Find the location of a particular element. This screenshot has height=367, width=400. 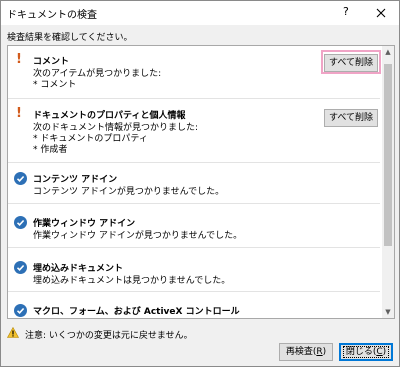

remove-all-comments-button: すべて削除 is located at coordinates (351, 63).